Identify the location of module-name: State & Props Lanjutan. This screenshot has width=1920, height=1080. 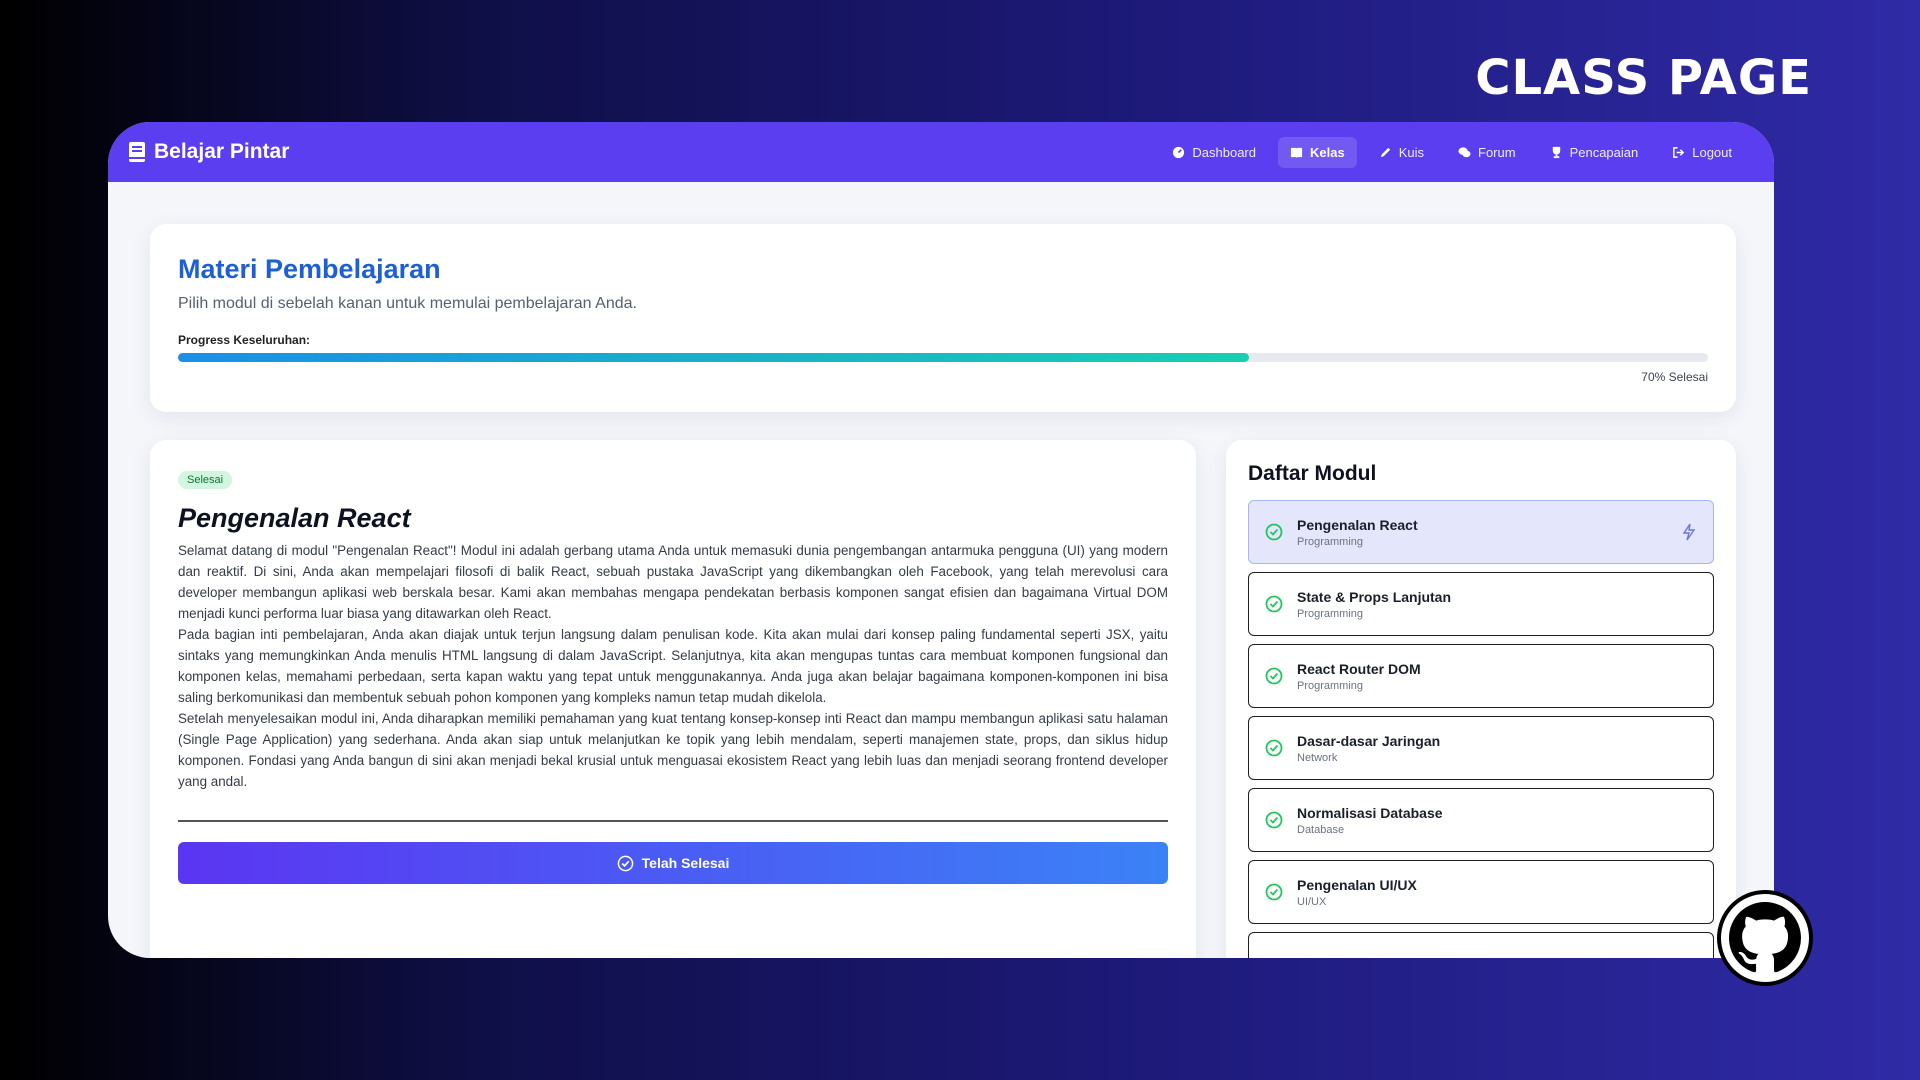
(1374, 596).